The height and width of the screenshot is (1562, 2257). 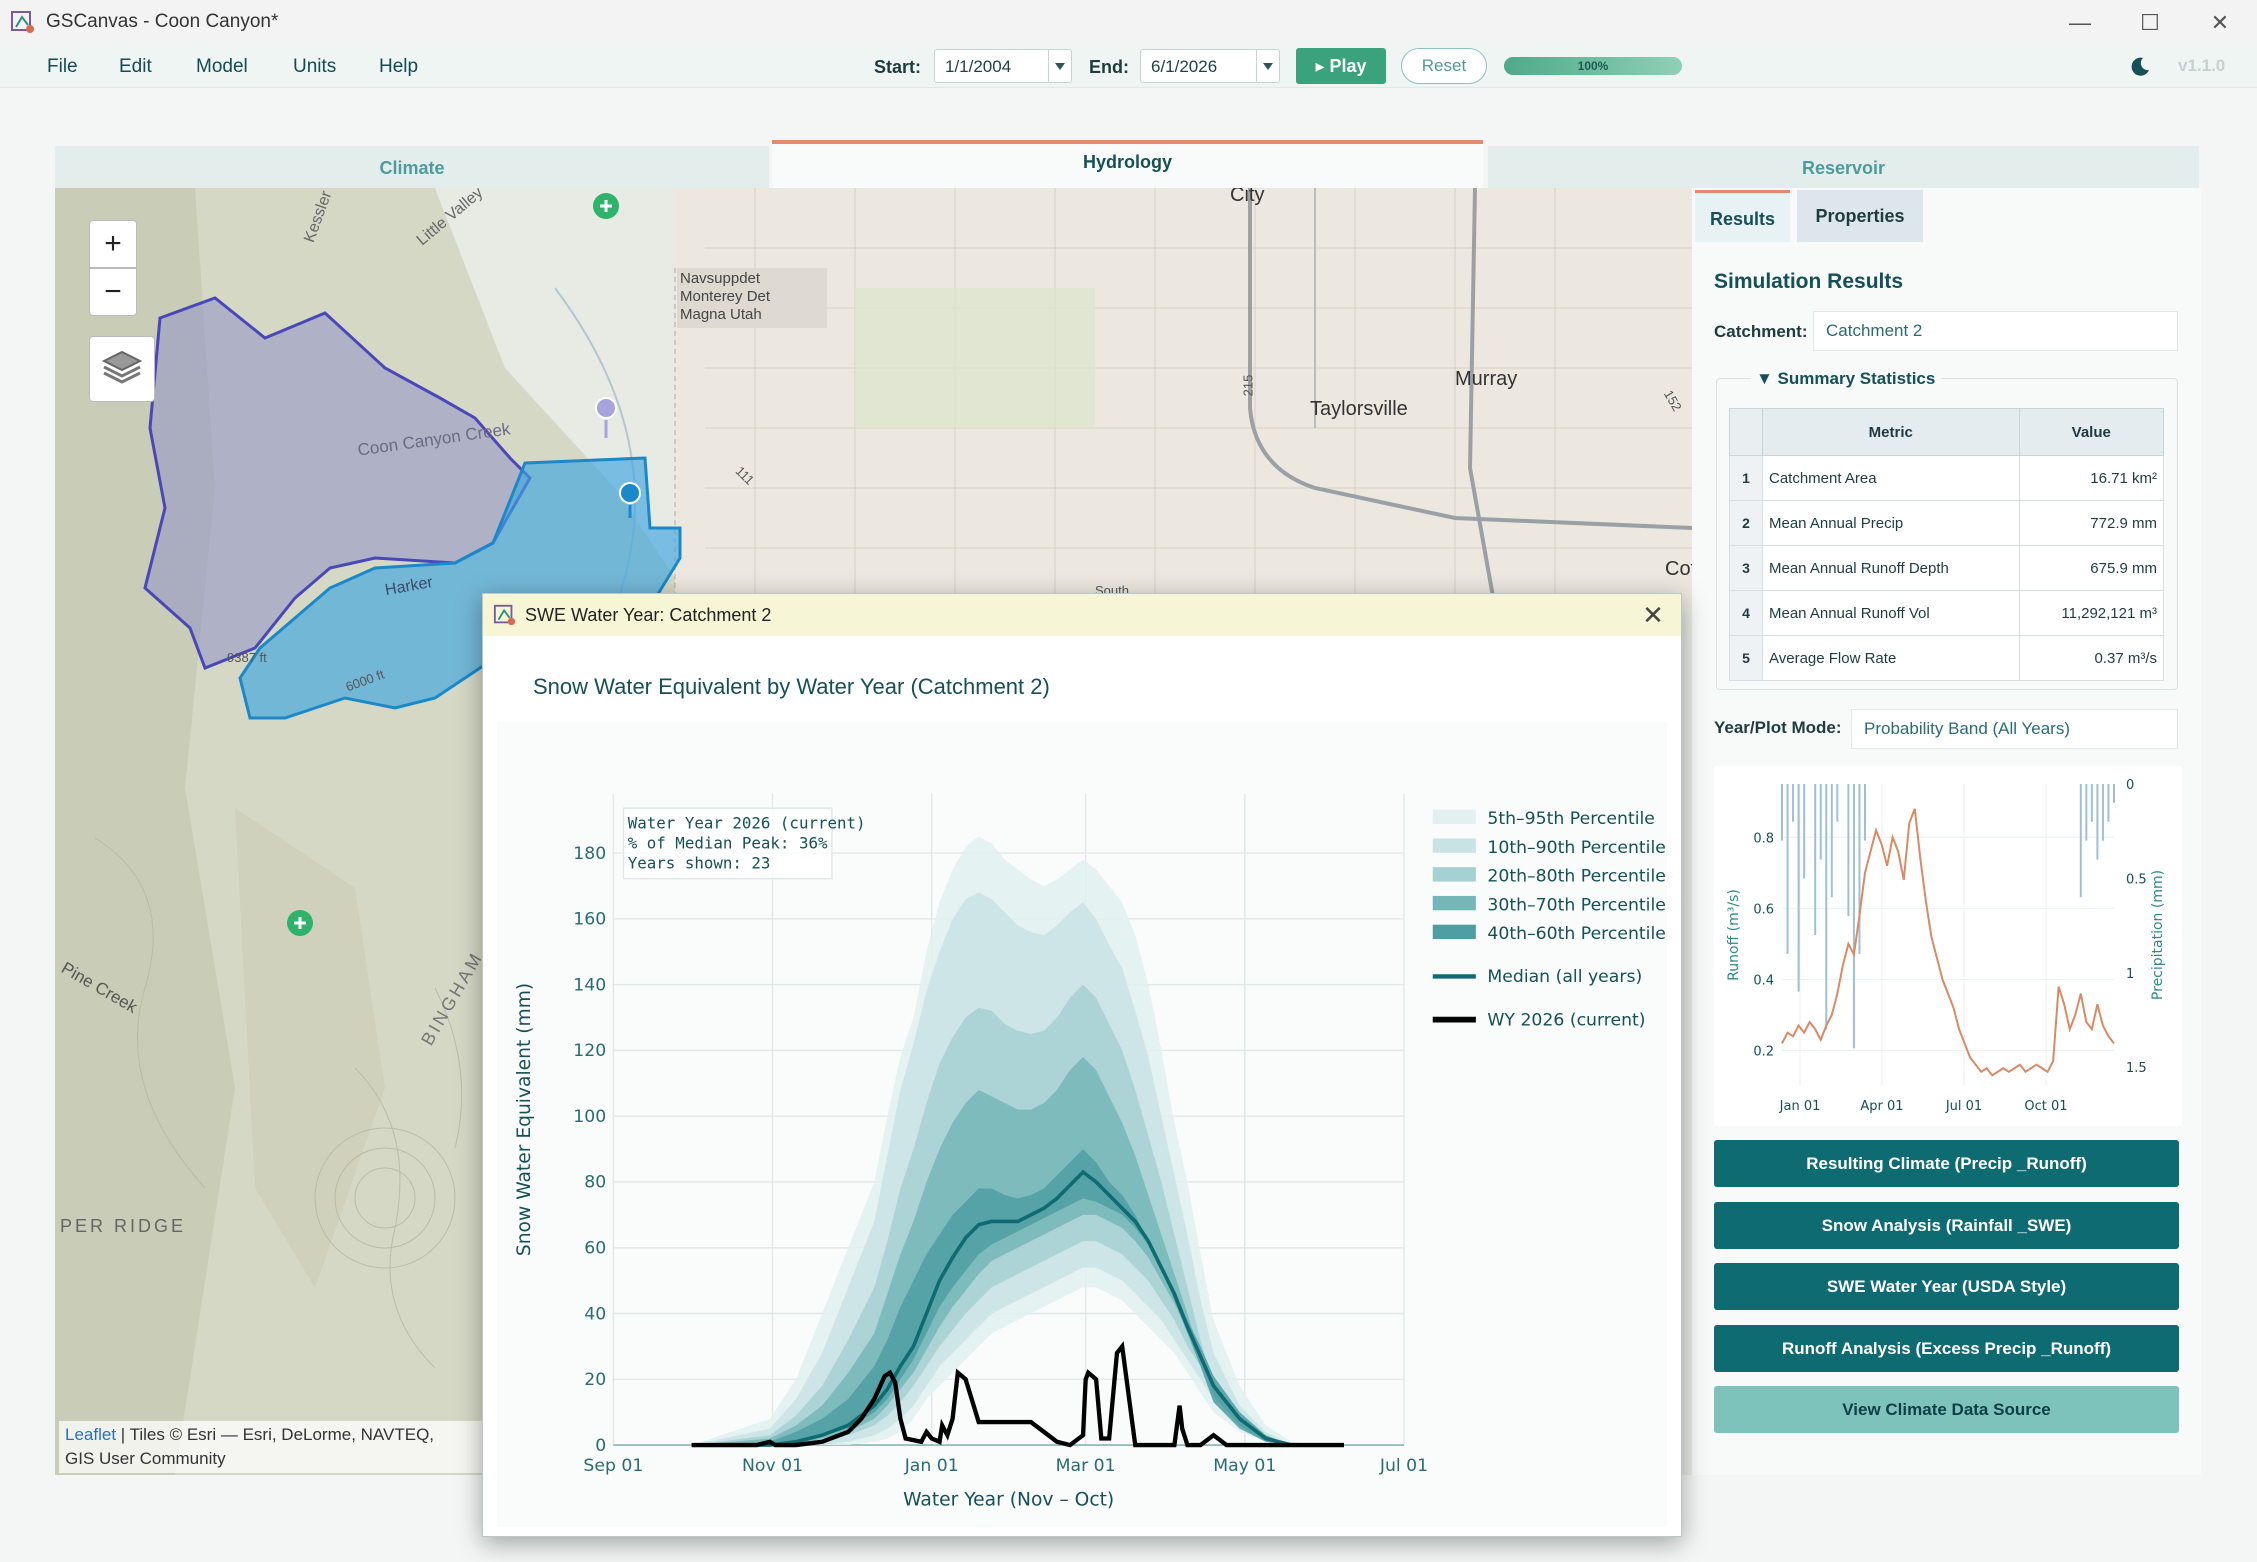 What do you see at coordinates (504, 615) in the screenshot?
I see `app-logo-icon` at bounding box center [504, 615].